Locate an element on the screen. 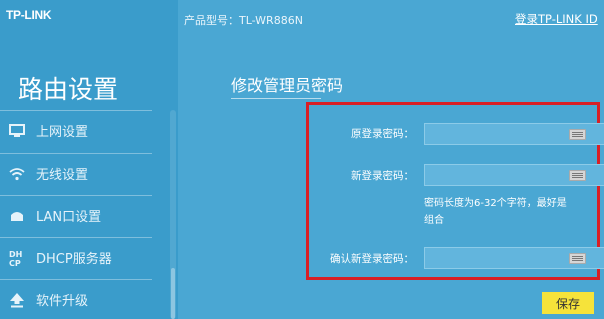  top-bar: 产品型号：TL-WR886N 登录TP-LINK ID is located at coordinates (391, 20).